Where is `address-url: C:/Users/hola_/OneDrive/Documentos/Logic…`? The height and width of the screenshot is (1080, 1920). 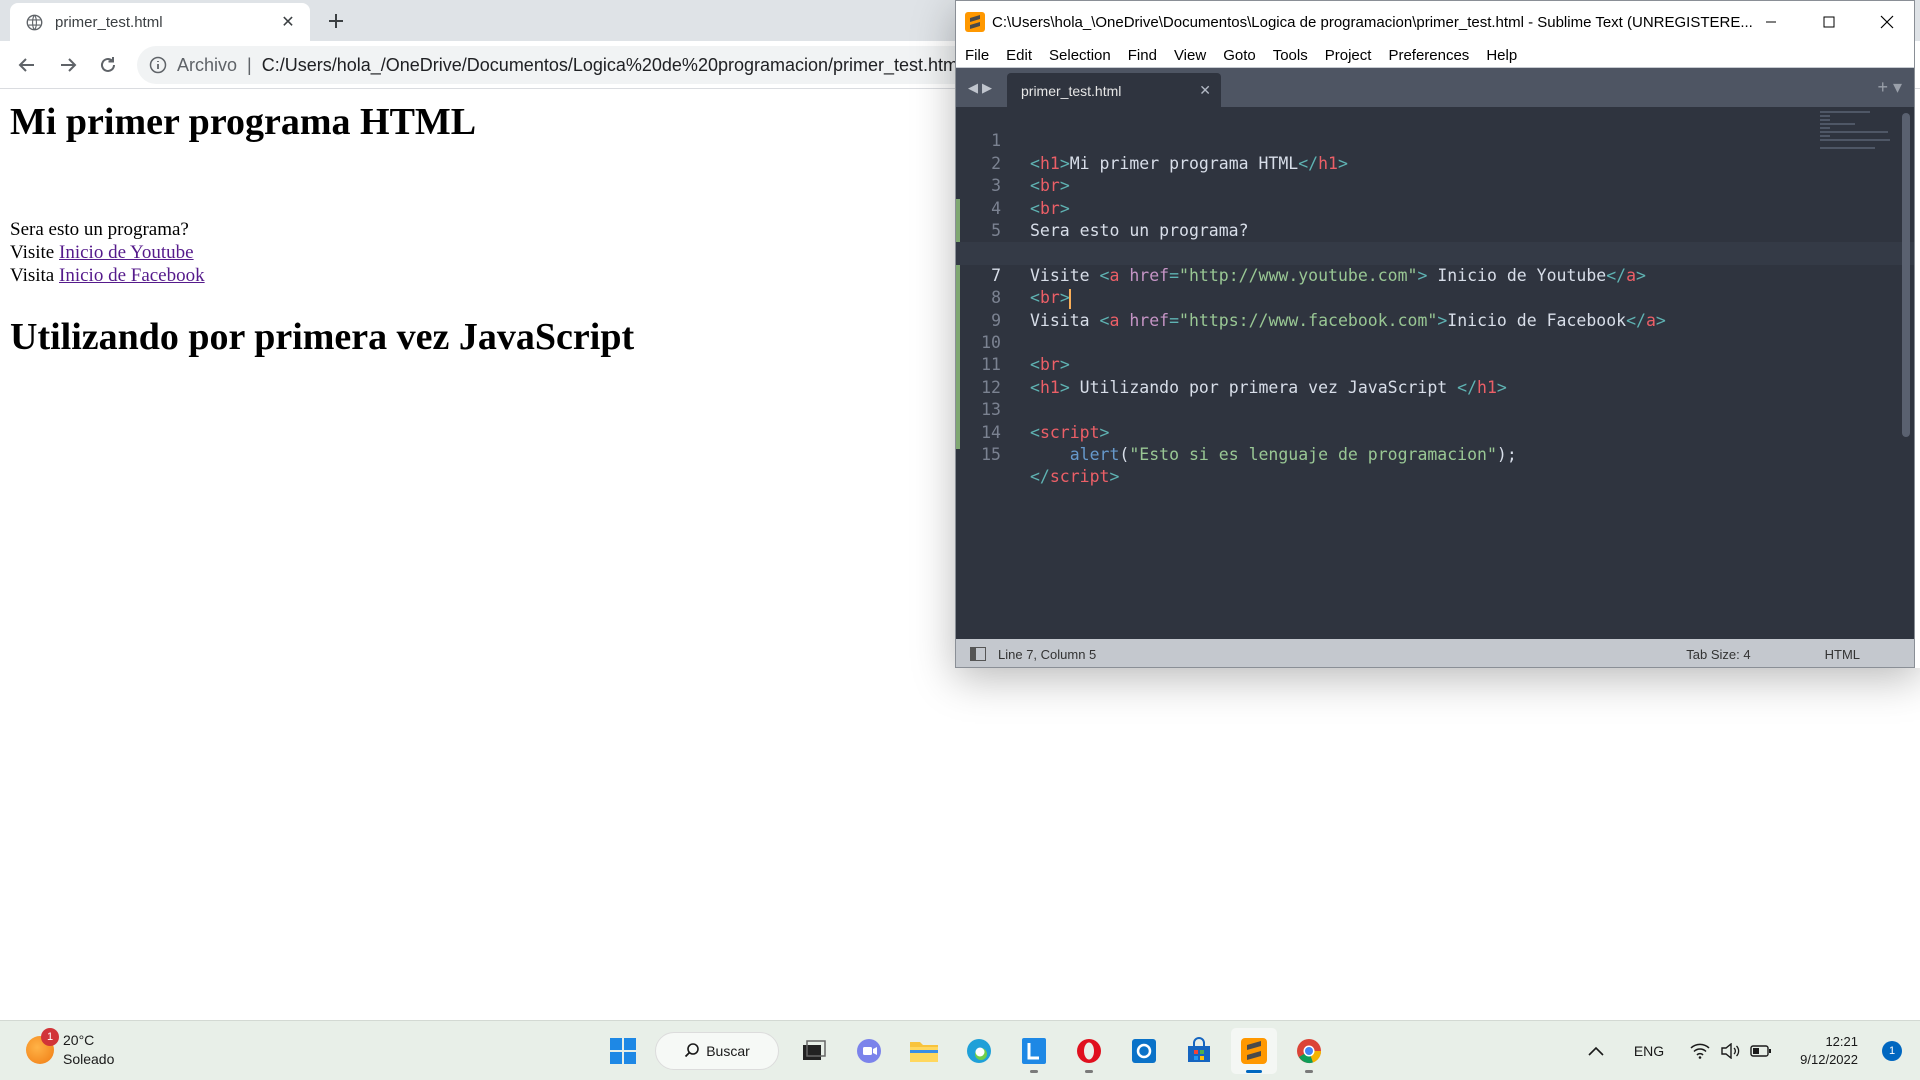
address-url: C:/Users/hola_/OneDrive/Documentos/Logic… is located at coordinates (612, 64).